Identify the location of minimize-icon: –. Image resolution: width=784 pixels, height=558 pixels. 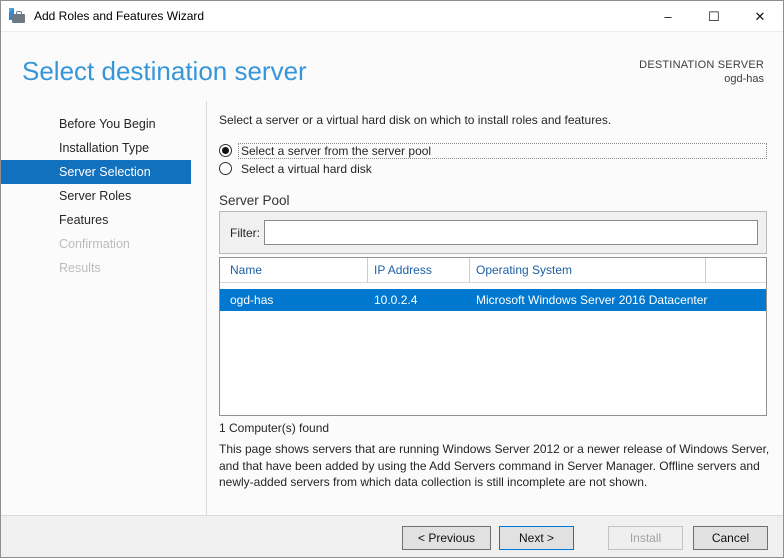
(668, 16).